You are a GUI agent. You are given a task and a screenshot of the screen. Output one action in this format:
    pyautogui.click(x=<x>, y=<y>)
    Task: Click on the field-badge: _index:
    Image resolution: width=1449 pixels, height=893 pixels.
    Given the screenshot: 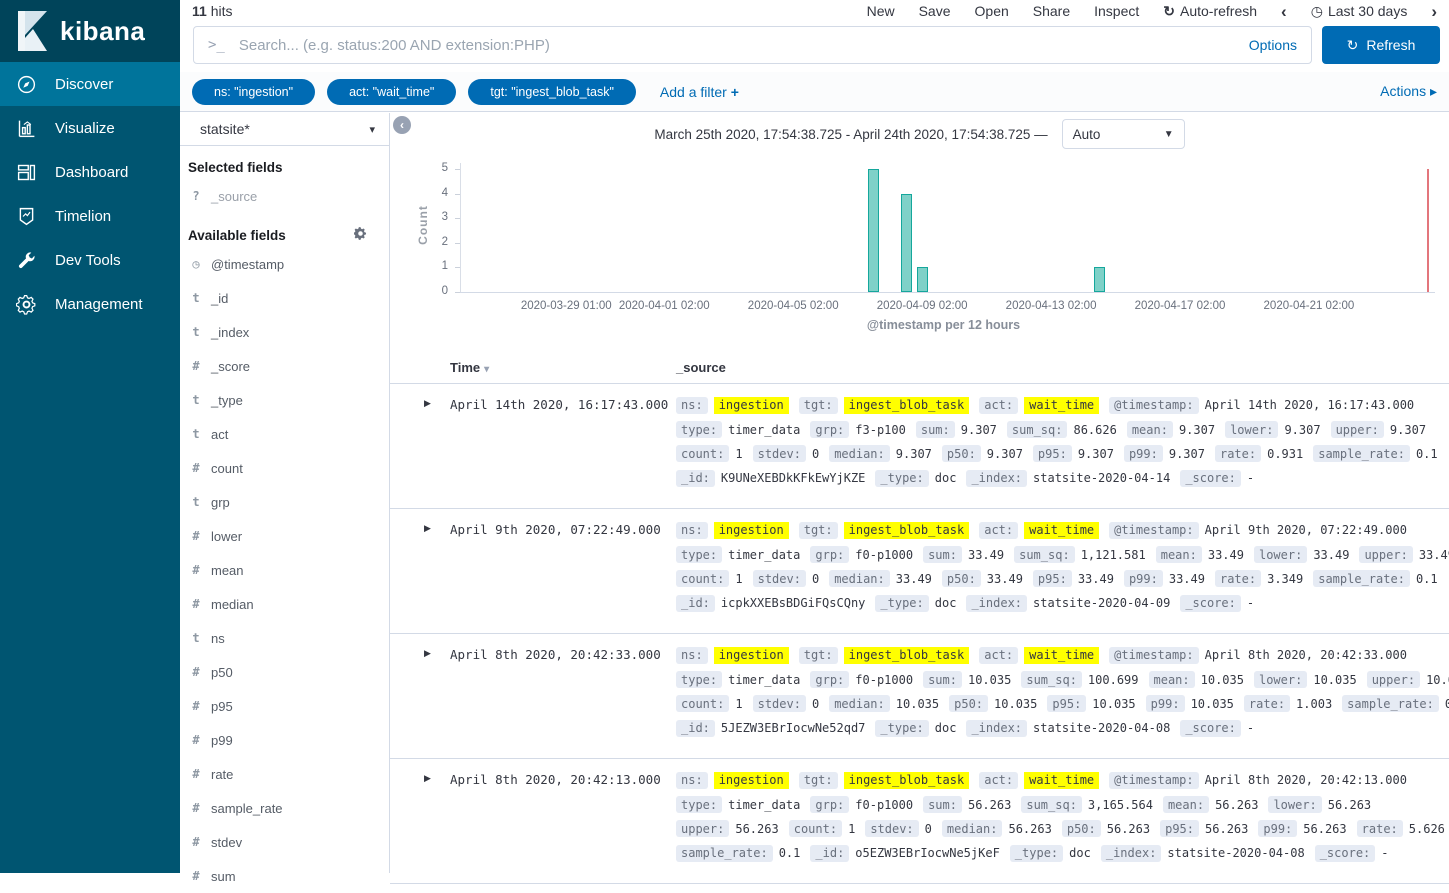 What is the action you would take?
    pyautogui.click(x=996, y=478)
    